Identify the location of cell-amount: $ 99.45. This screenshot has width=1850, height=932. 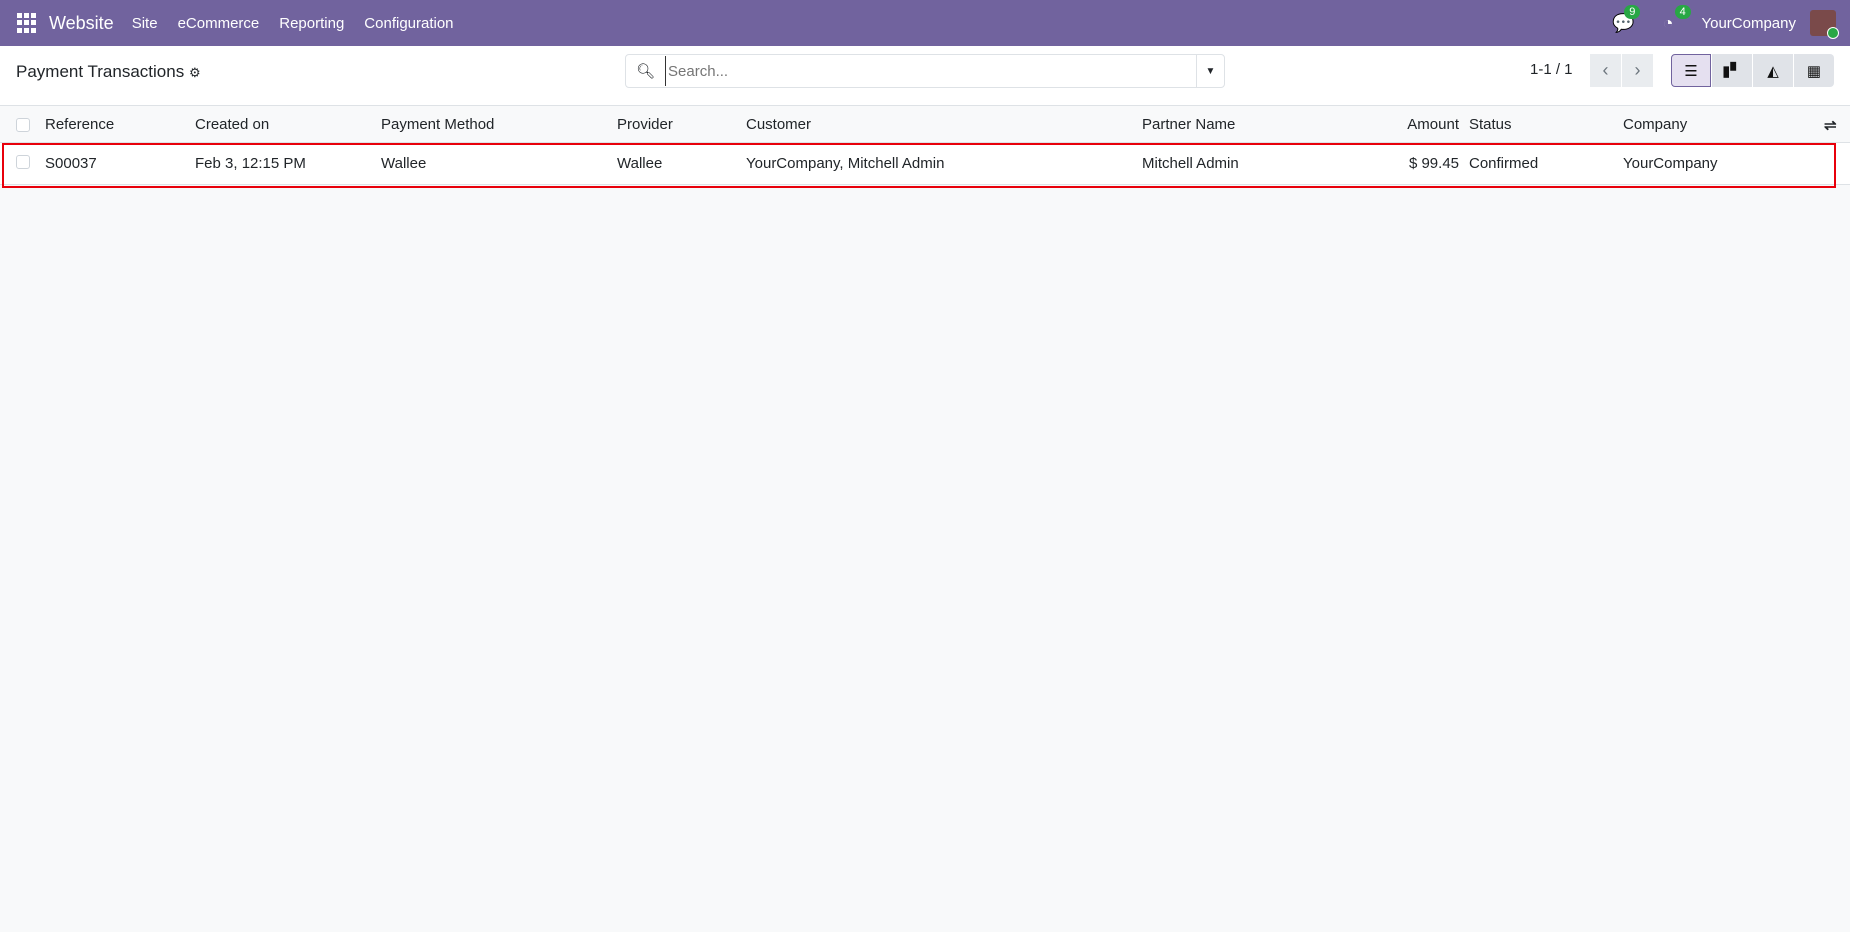
(1433, 163).